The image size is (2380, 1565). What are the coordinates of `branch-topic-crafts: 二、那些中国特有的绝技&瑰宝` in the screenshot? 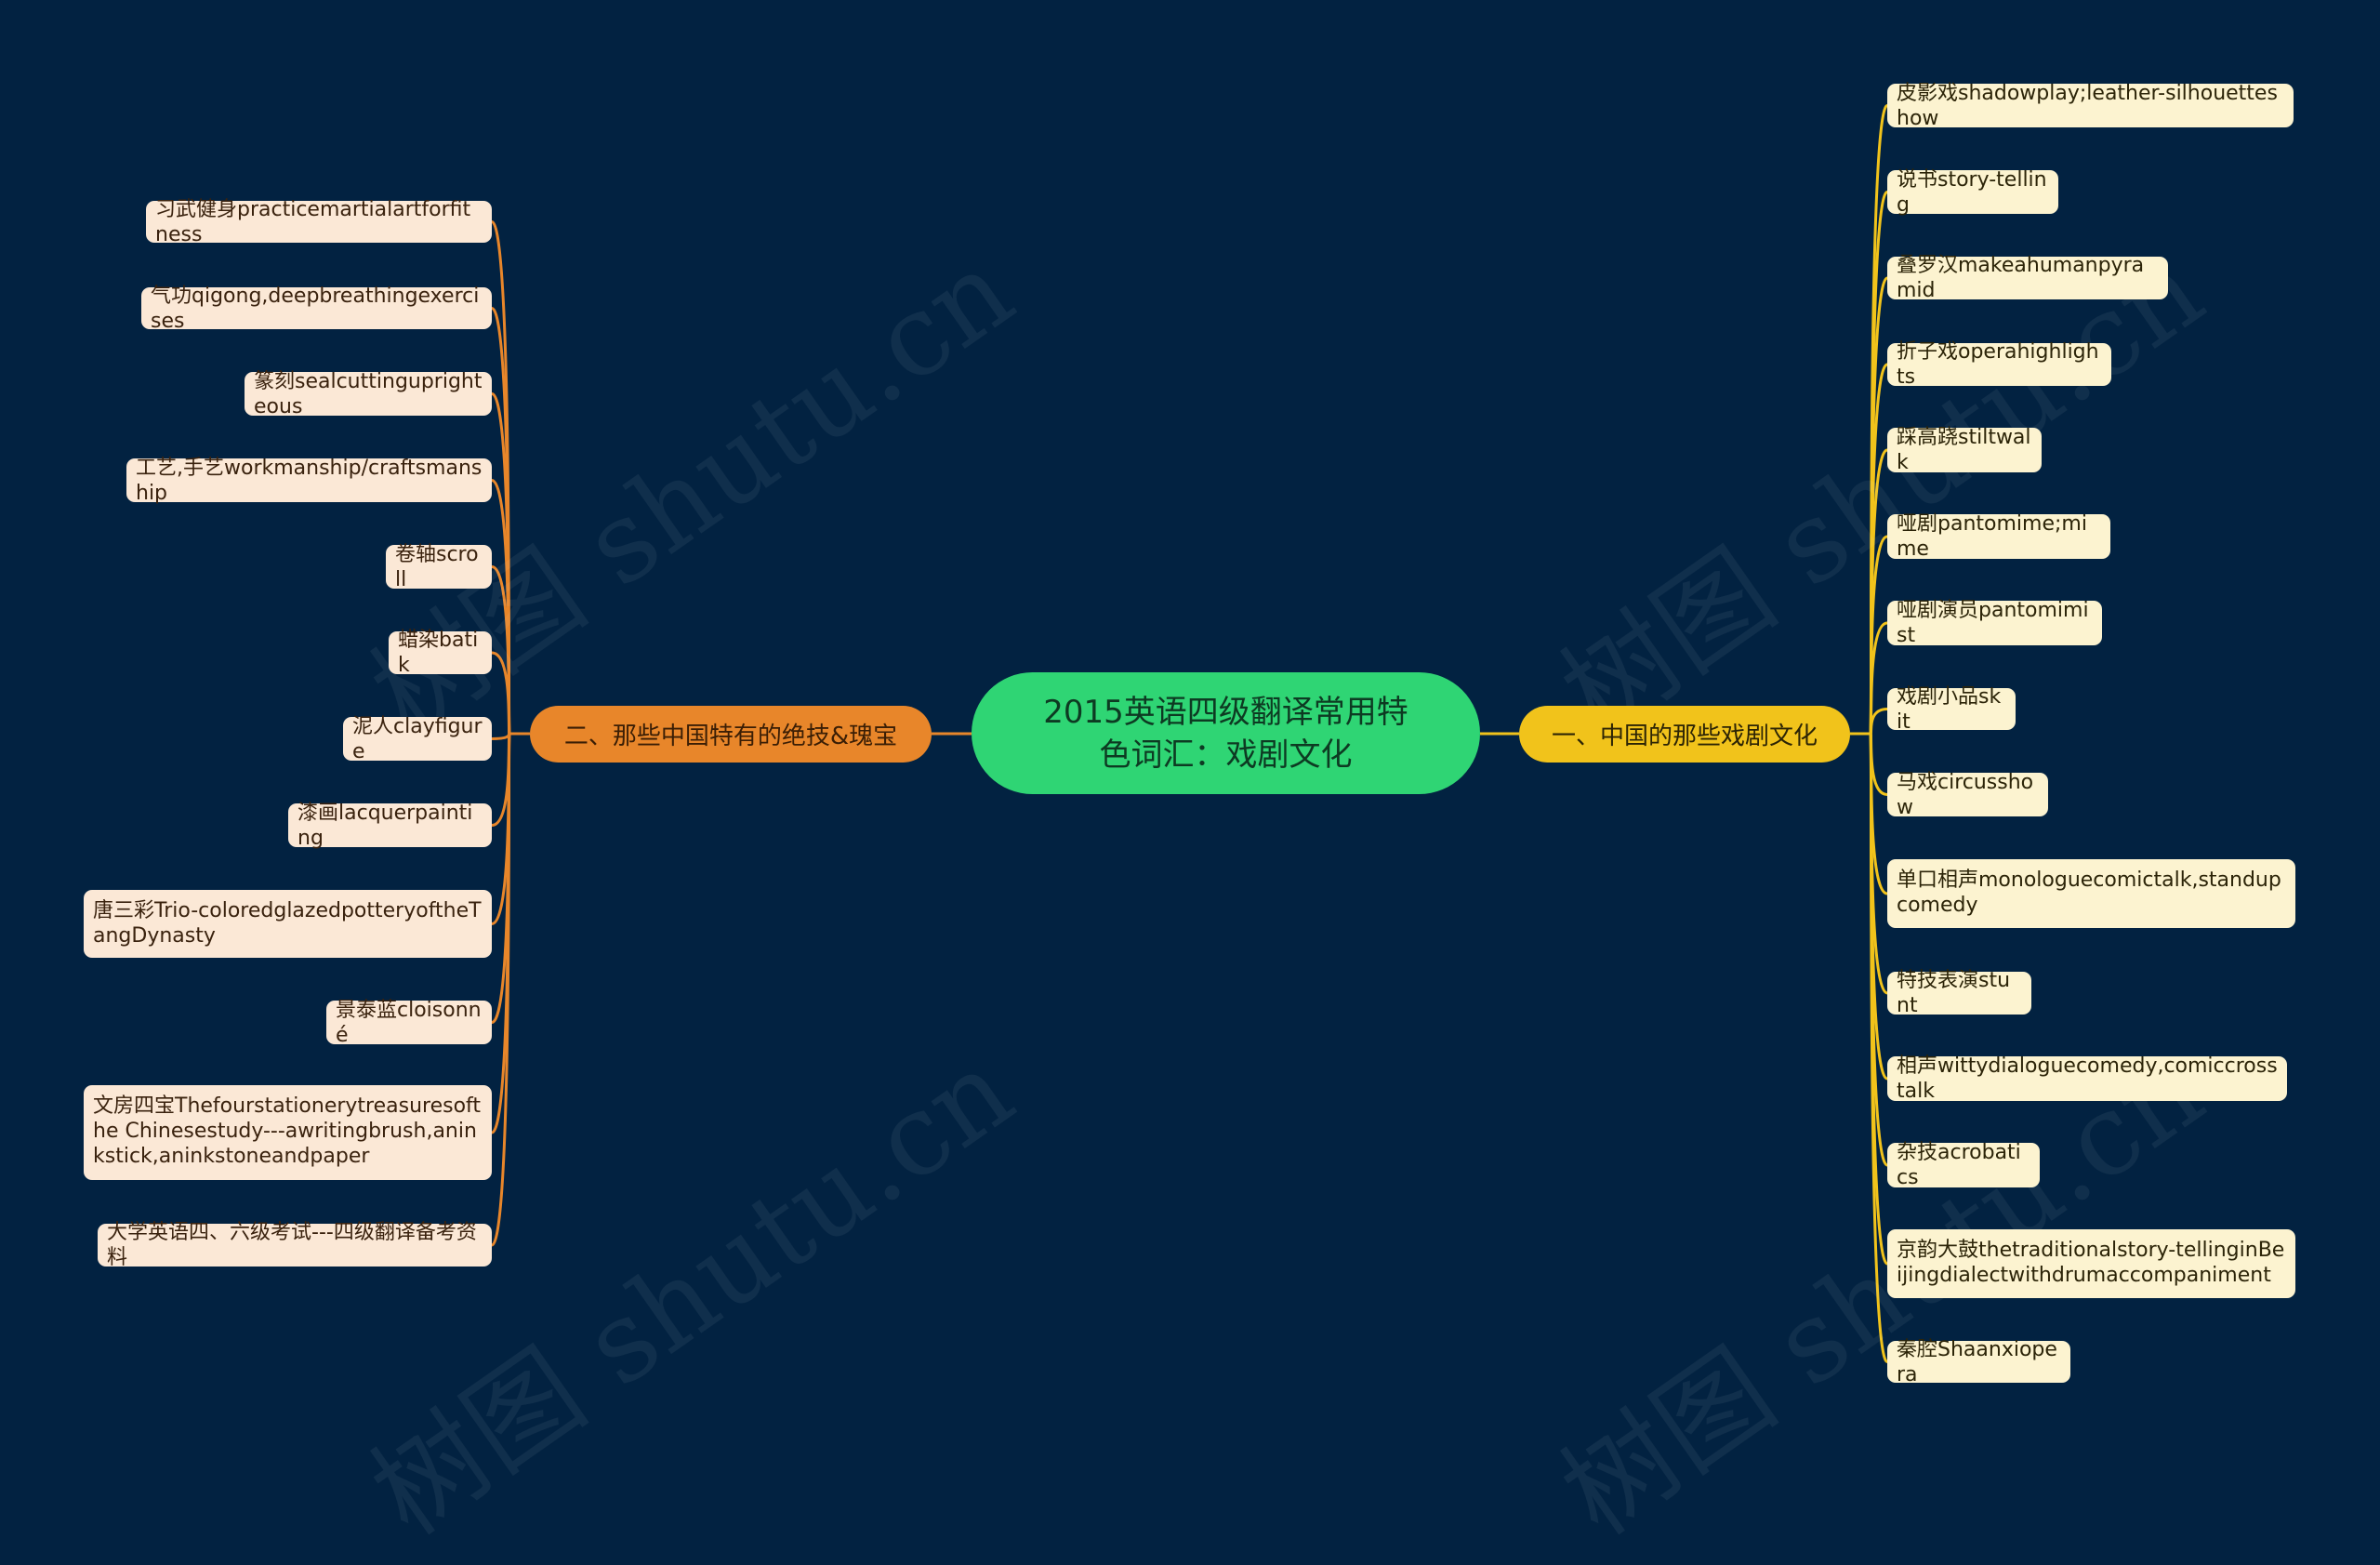 It's located at (731, 734).